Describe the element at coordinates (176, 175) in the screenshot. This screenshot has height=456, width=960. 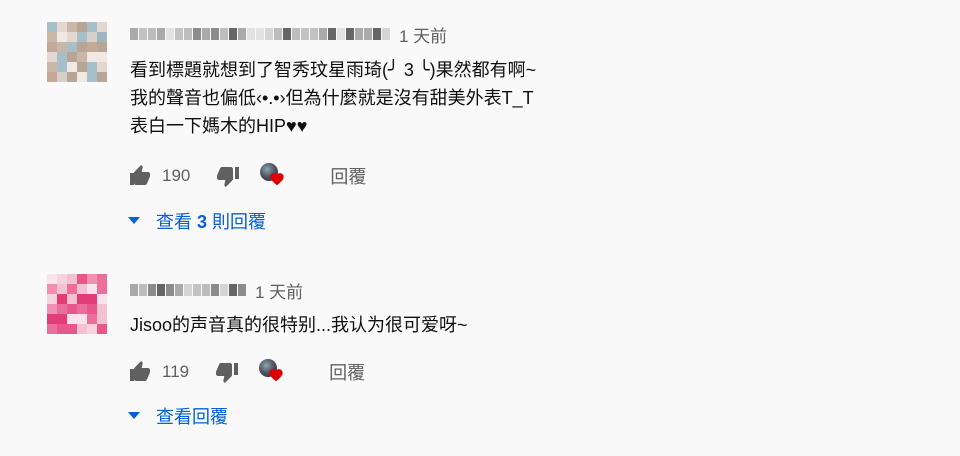
I see `like-count: 190` at that location.